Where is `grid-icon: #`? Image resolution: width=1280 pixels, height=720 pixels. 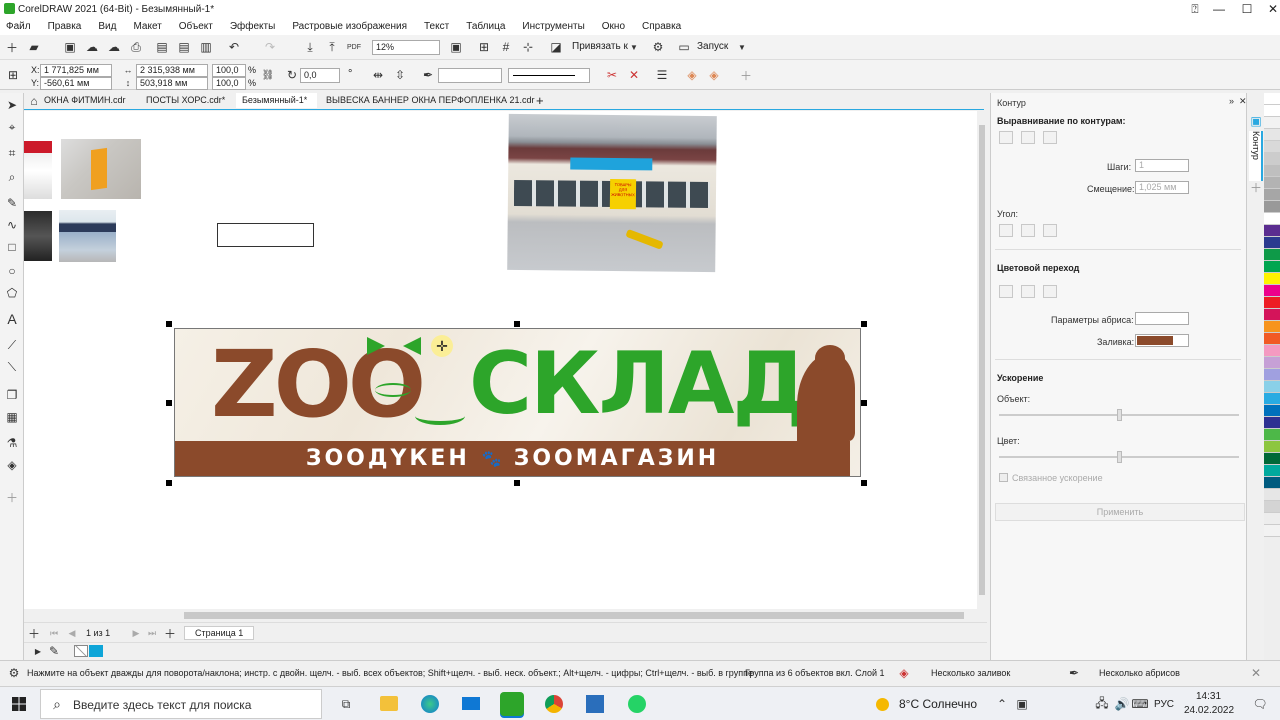
grid-icon: # is located at coordinates (506, 47).